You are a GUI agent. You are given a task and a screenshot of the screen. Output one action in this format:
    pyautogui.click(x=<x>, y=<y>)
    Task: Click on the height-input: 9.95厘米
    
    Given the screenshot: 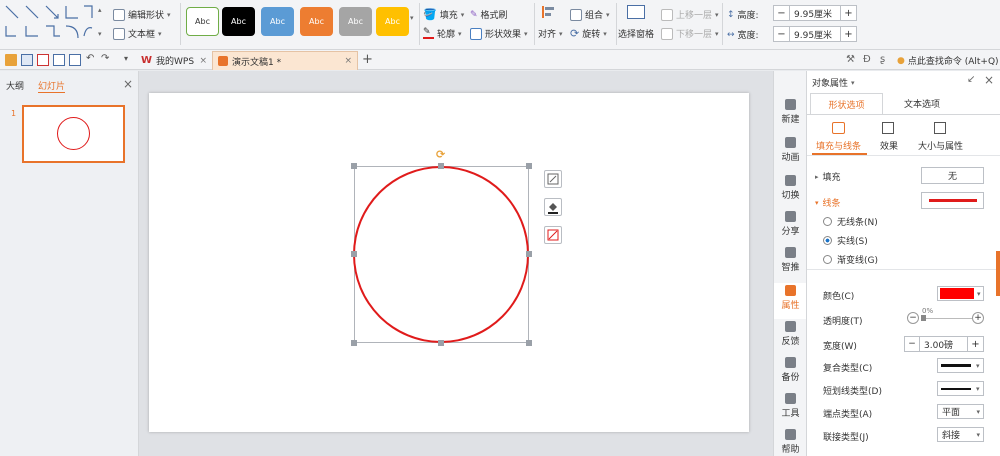 What is the action you would take?
    pyautogui.click(x=815, y=13)
    